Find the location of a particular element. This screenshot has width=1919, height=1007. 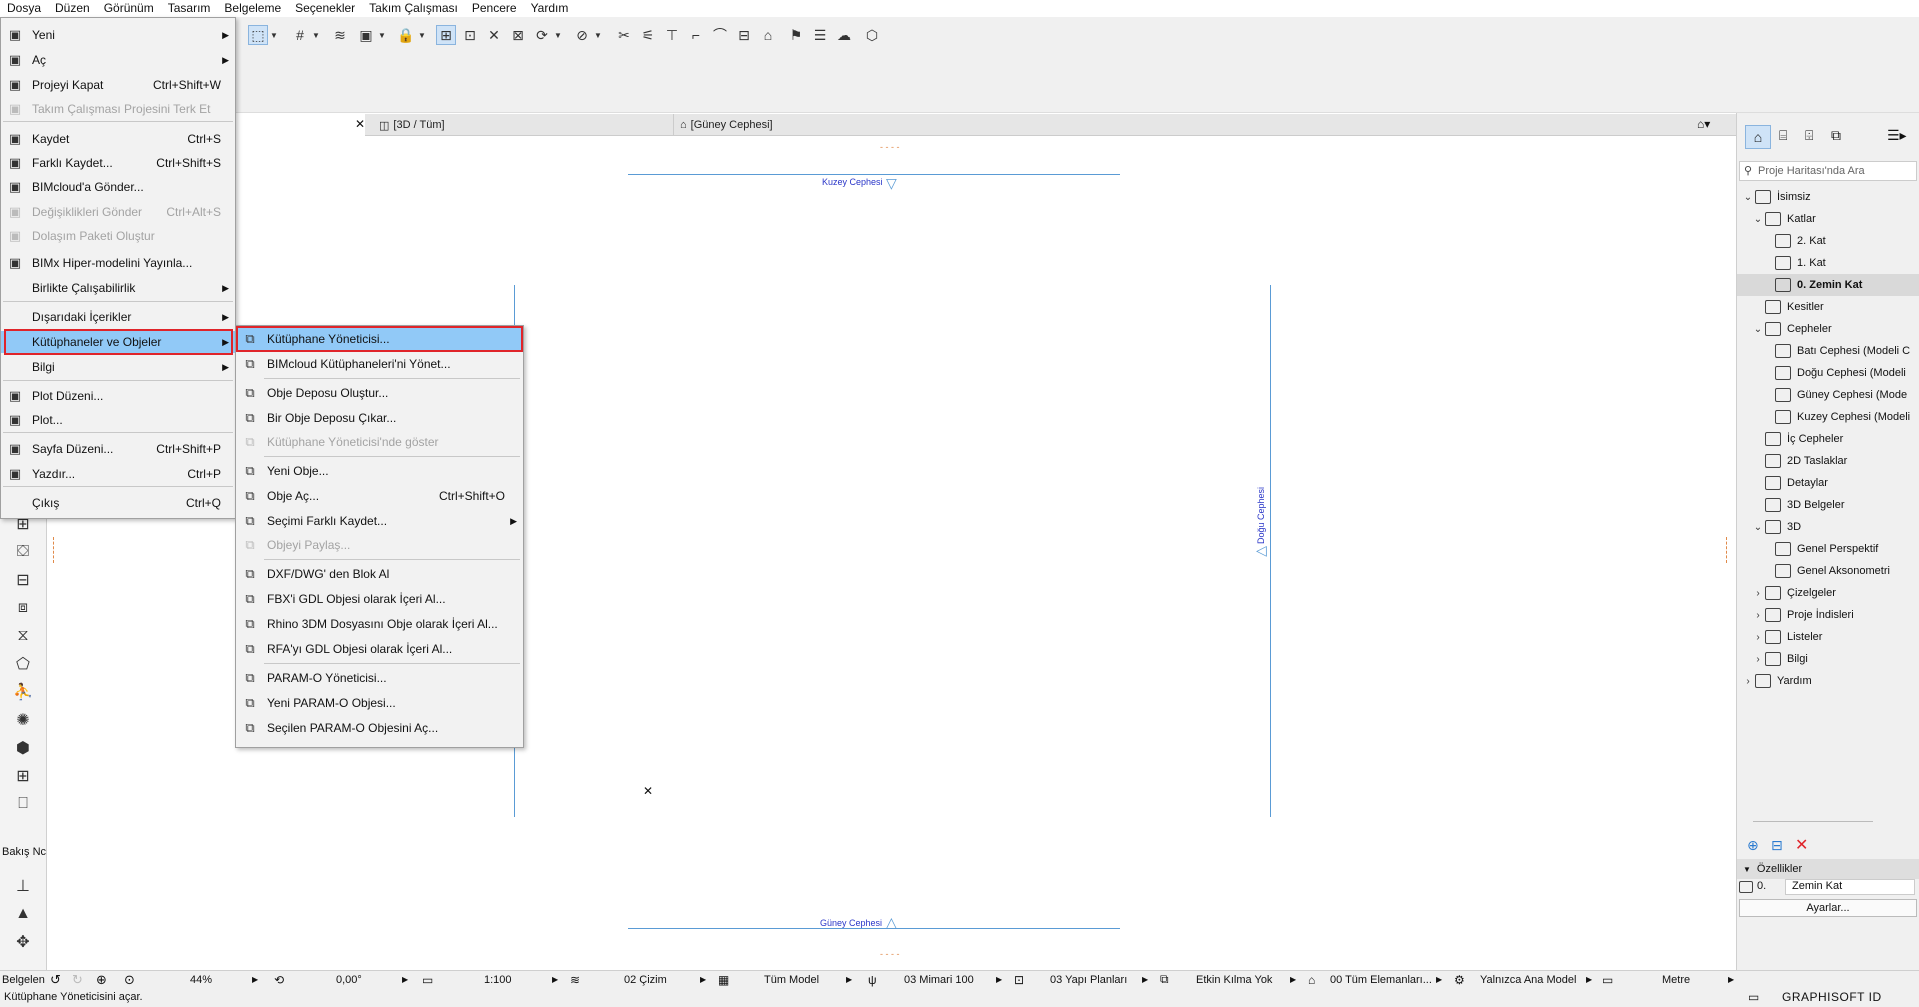

flag-icon: ⚑ is located at coordinates (796, 35).